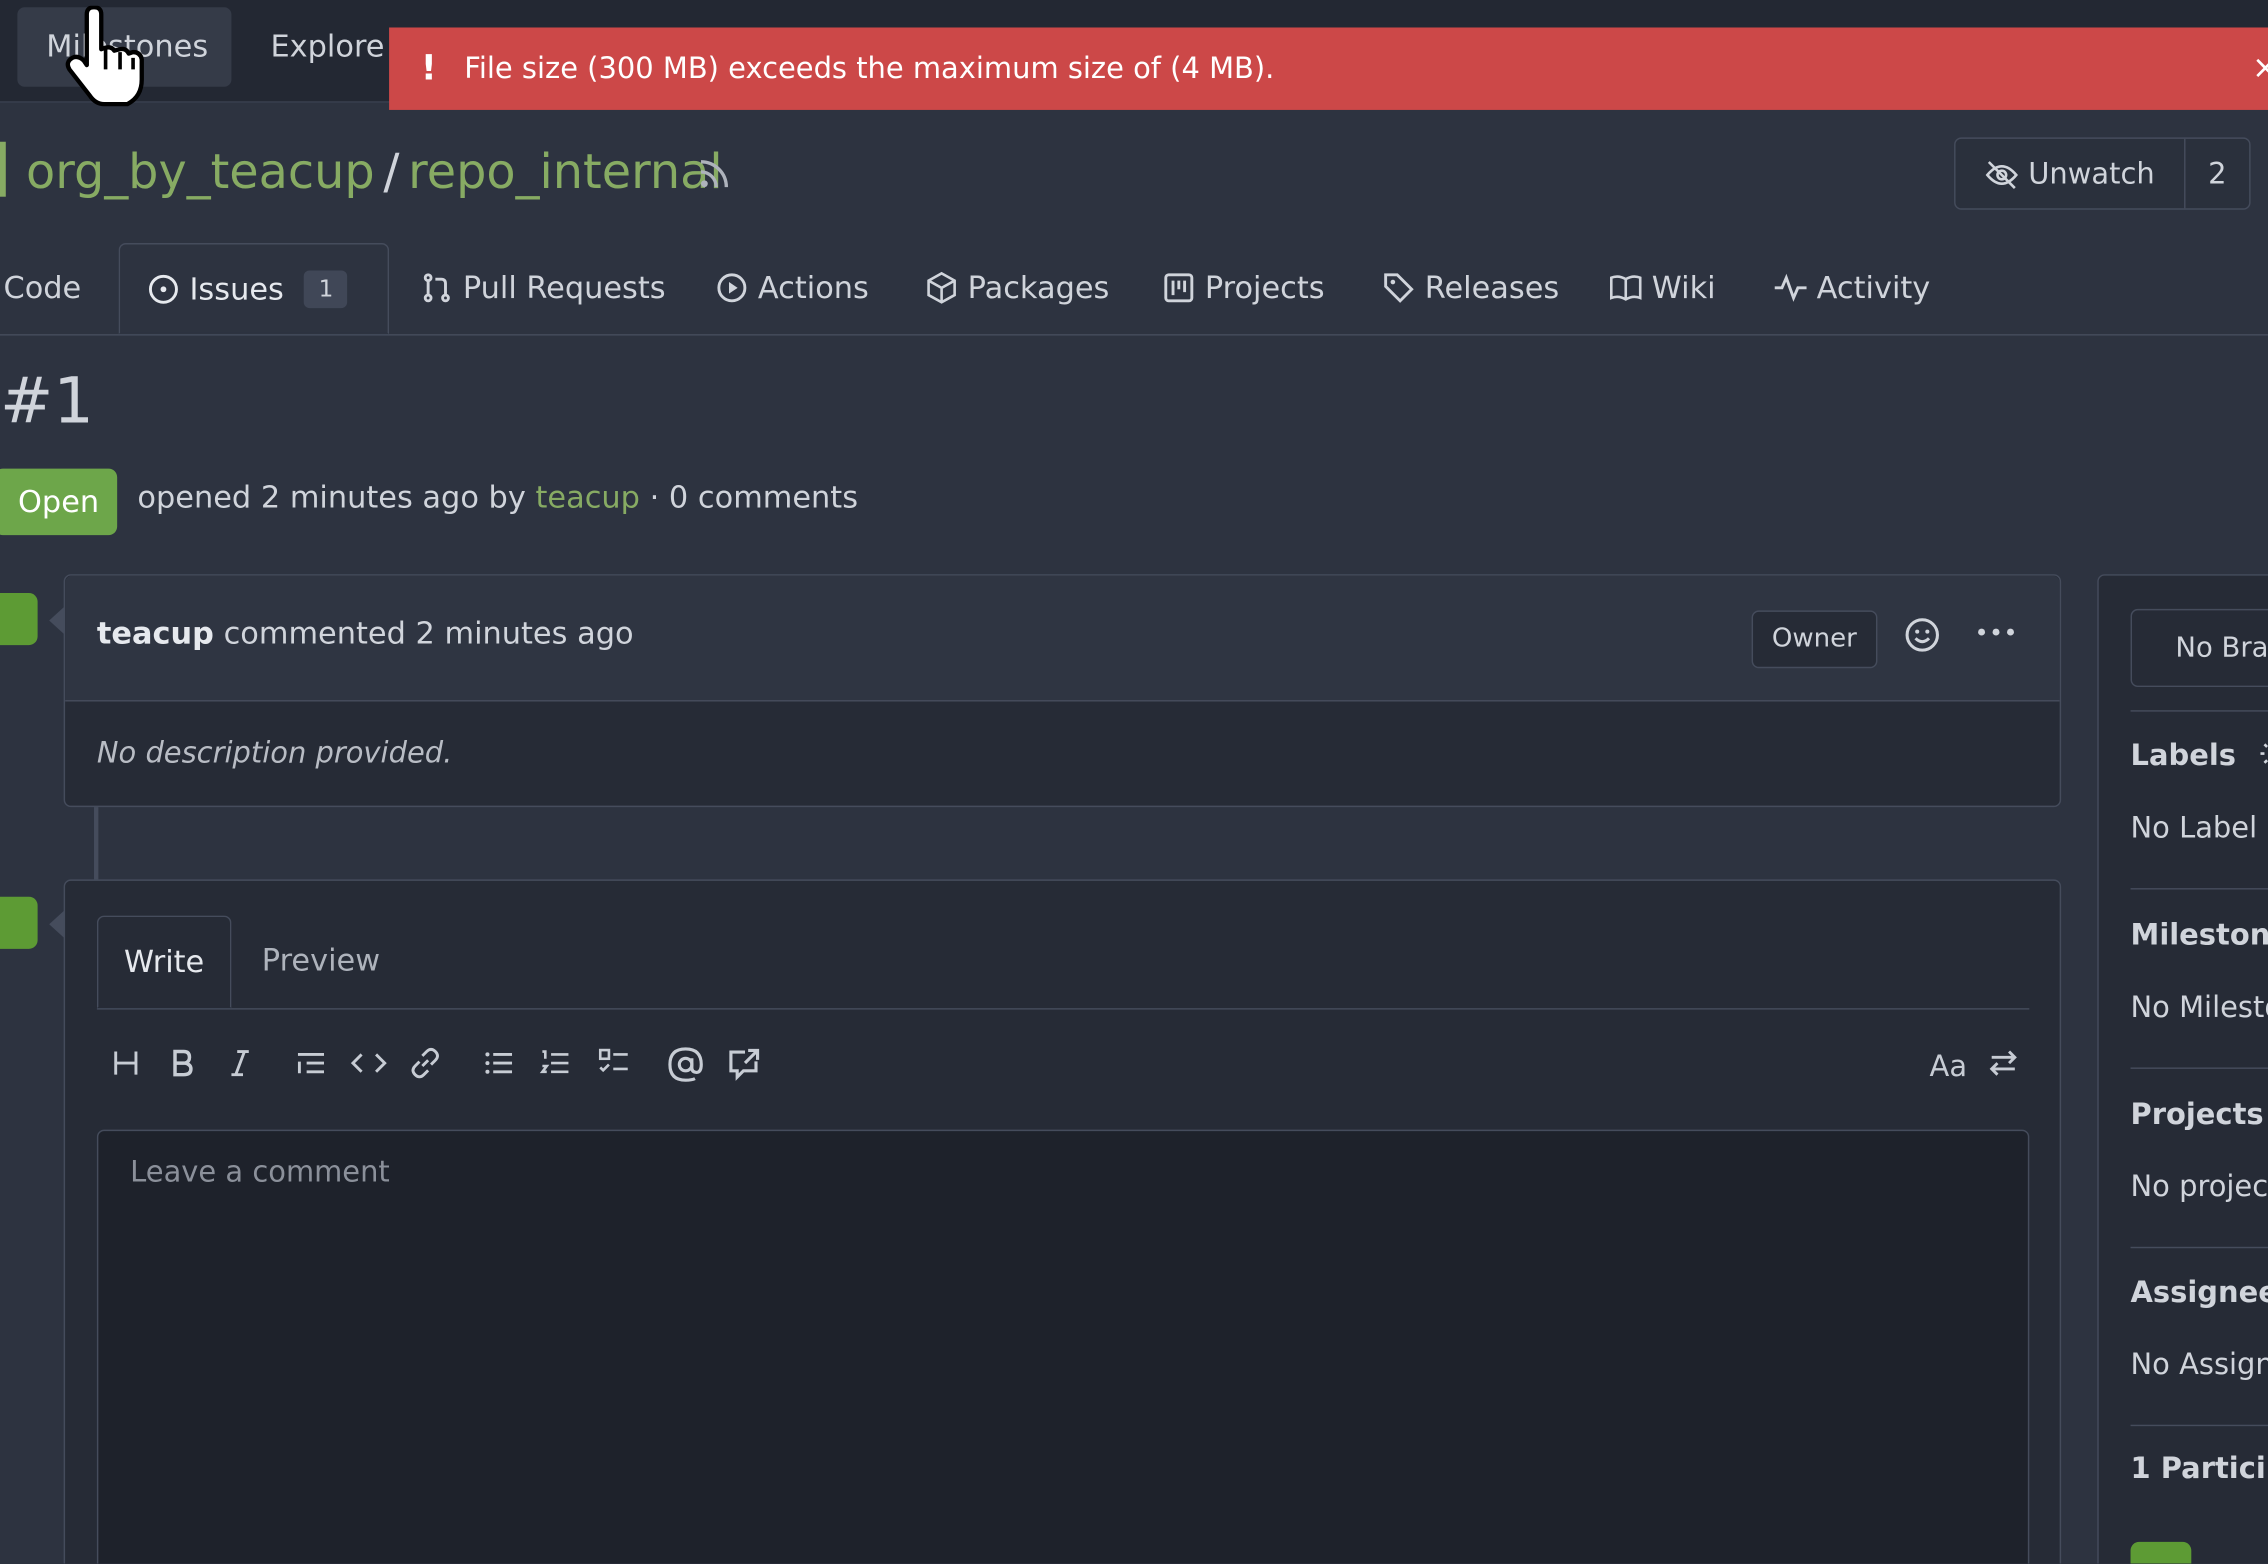 This screenshot has height=1564, width=2268. What do you see at coordinates (941, 287) in the screenshot?
I see `package-icon` at bounding box center [941, 287].